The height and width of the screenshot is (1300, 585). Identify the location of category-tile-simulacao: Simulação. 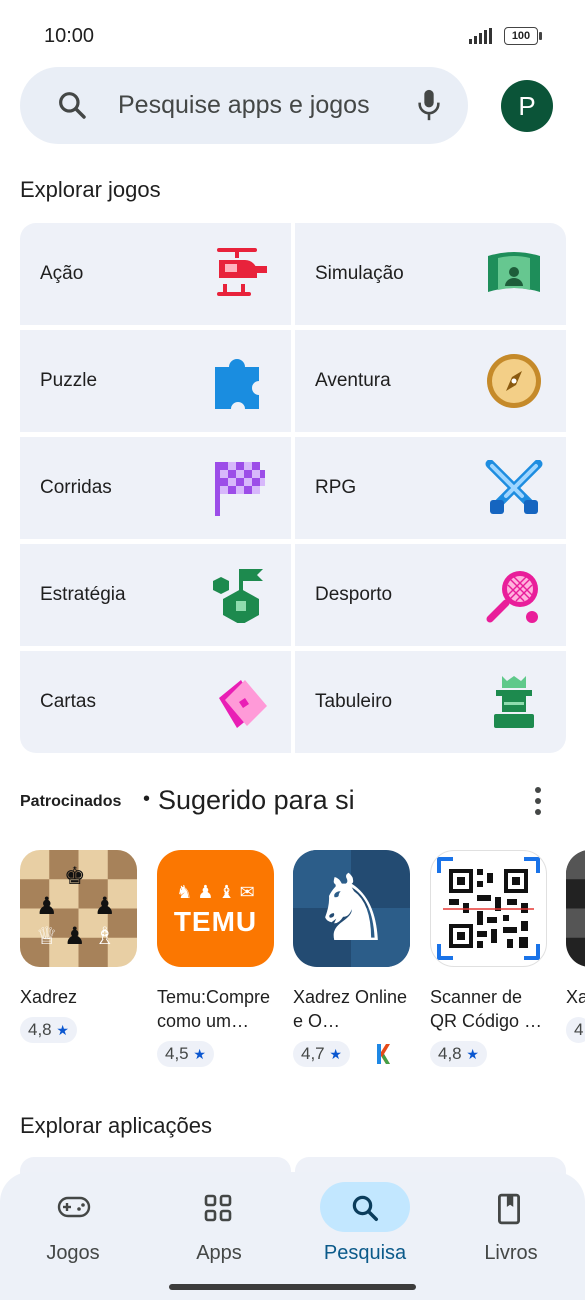
(430, 274).